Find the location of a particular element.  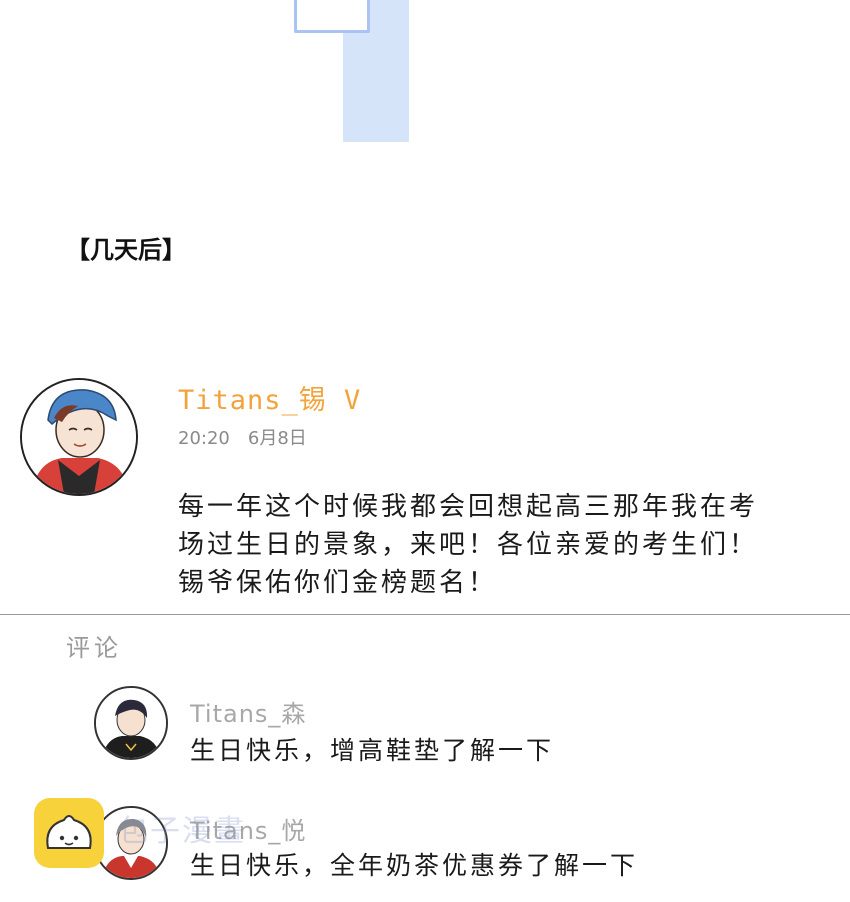

post-timestamp: 20:20 6月8日 is located at coordinates (251, 437).